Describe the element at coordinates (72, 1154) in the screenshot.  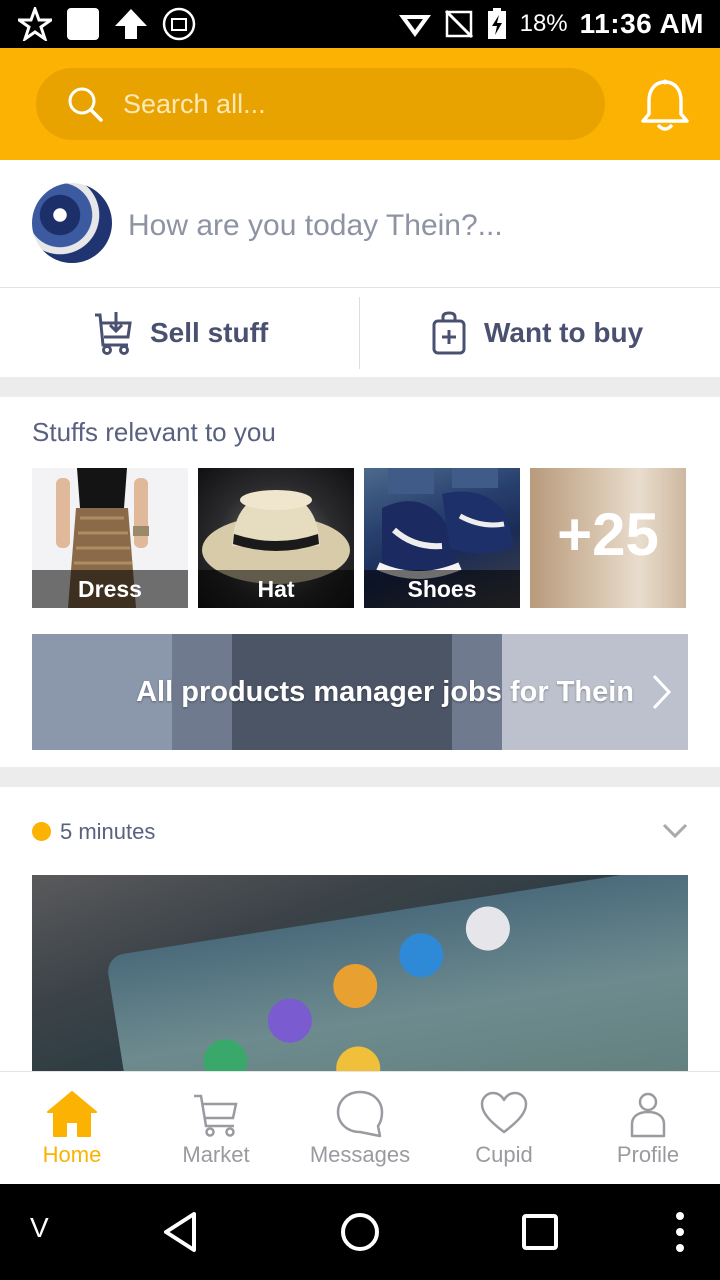
I see `nav-label: Home` at that location.